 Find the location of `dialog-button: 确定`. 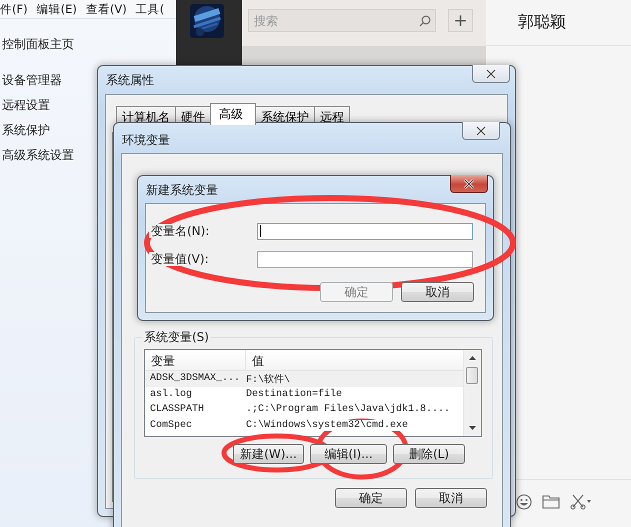

dialog-button: 确定 is located at coordinates (371, 498).